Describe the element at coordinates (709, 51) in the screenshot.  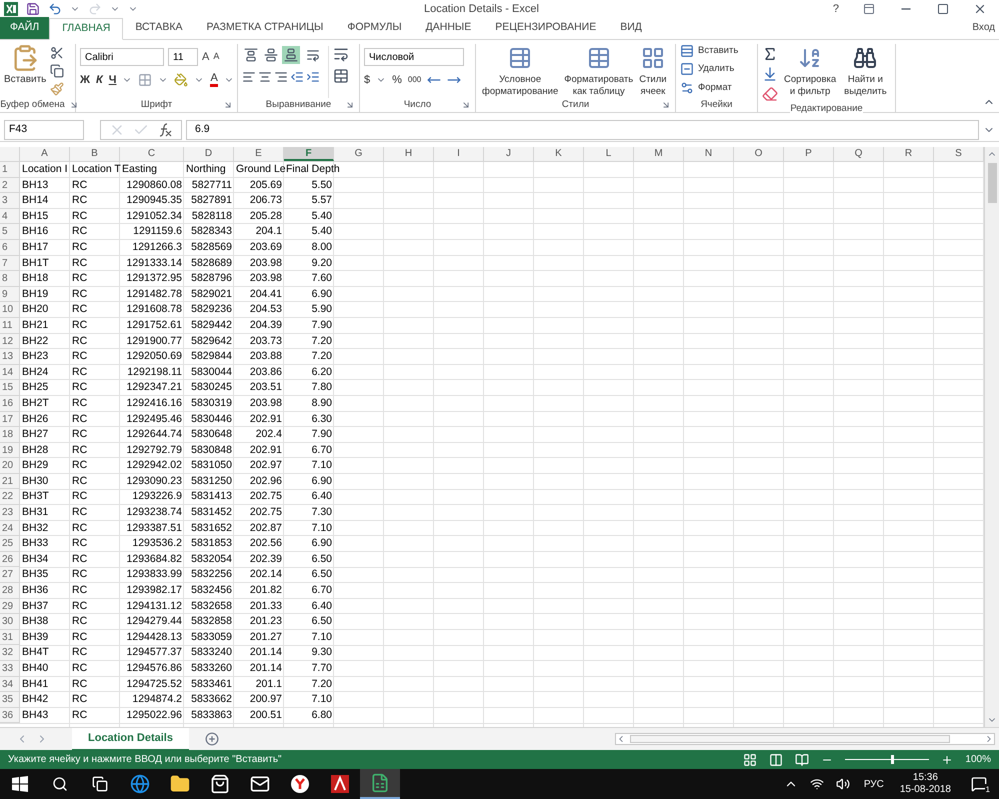
I see `cells-button: Вставить` at that location.